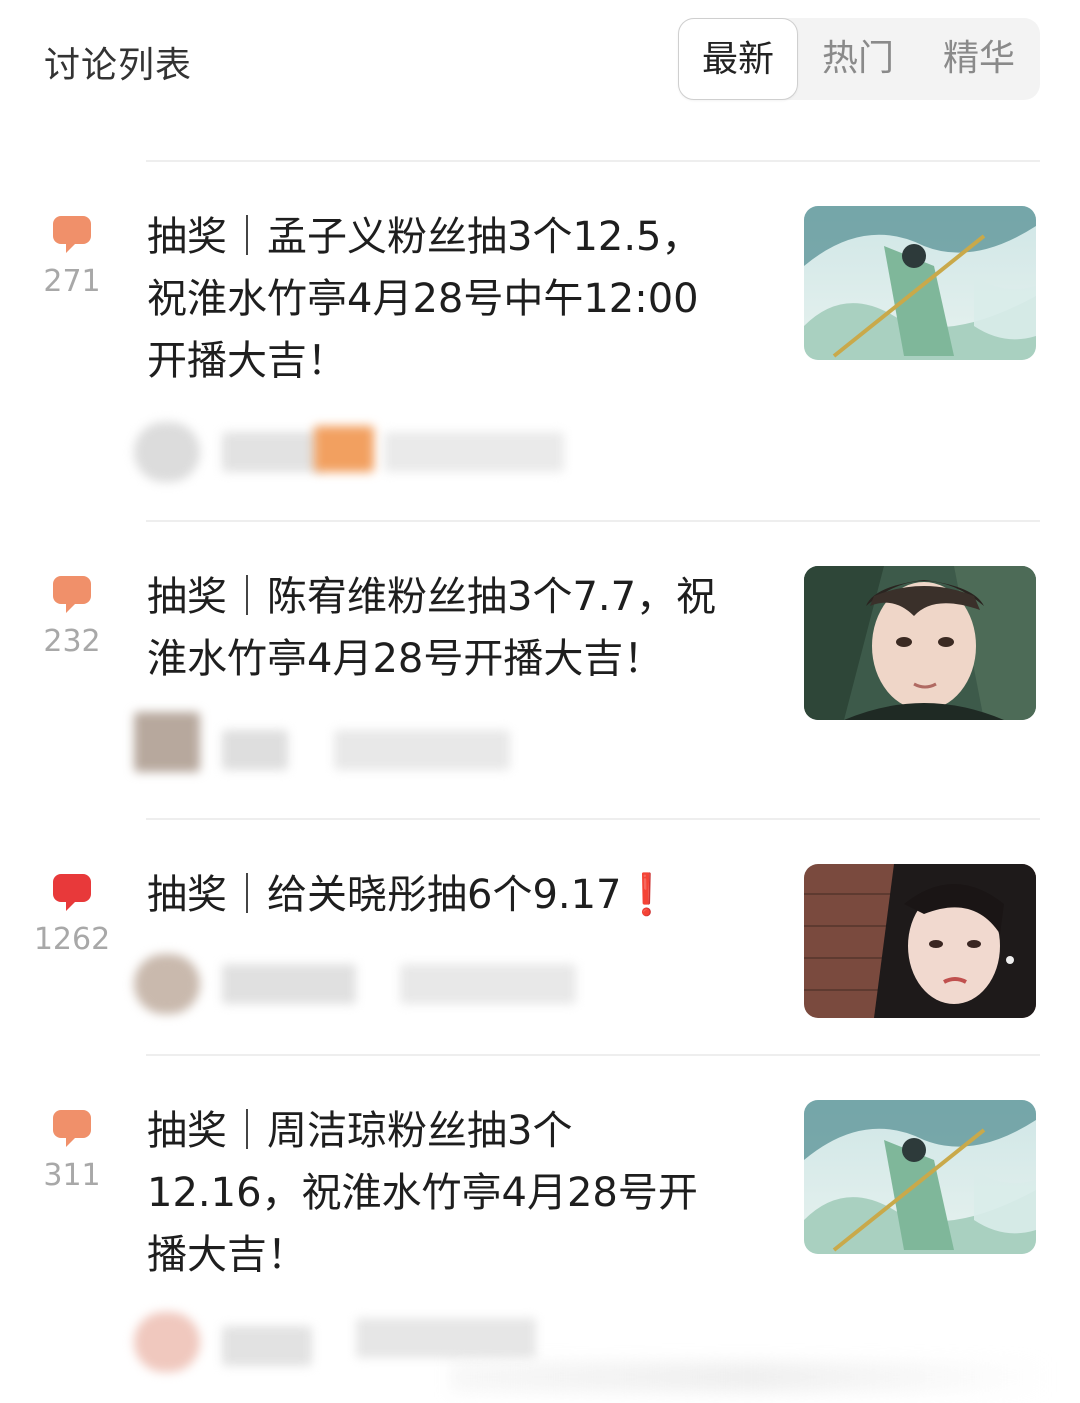 Image resolution: width=1080 pixels, height=1403 pixels. I want to click on page-title: 讨论列表, so click(118, 65).